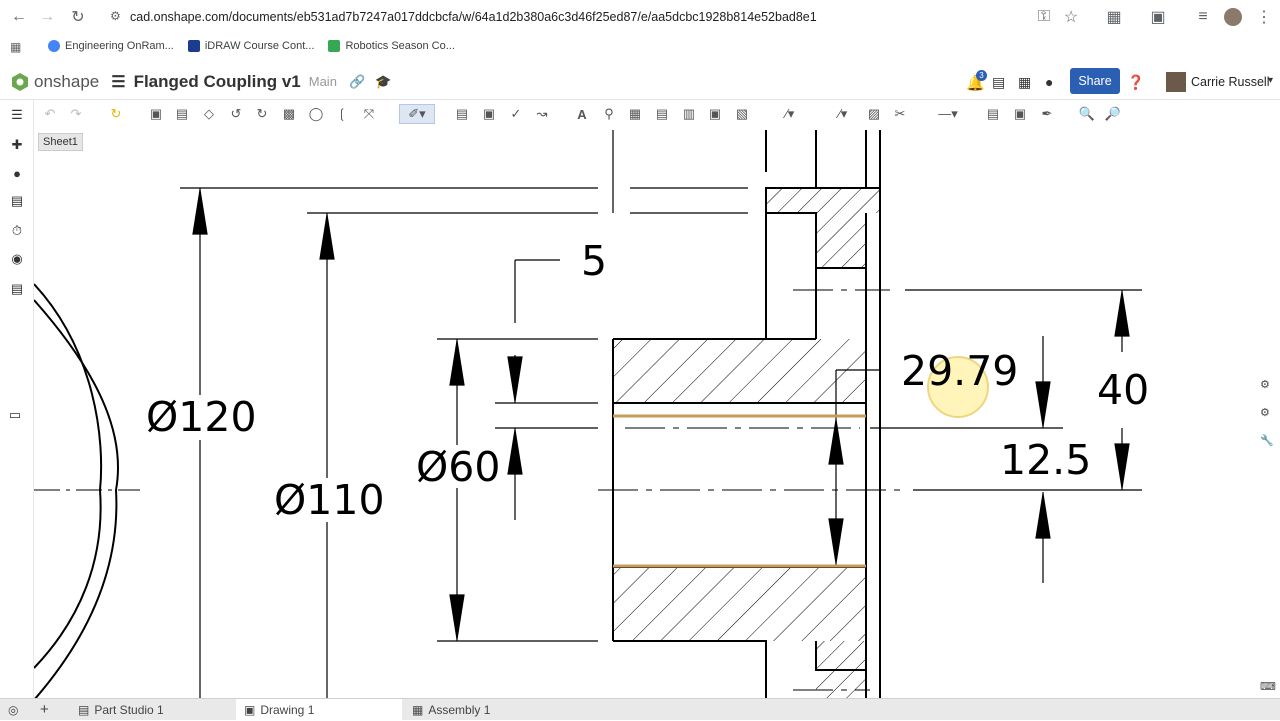  Describe the element at coordinates (329, 500) in the screenshot. I see `dimension-d110: Ø110` at that location.